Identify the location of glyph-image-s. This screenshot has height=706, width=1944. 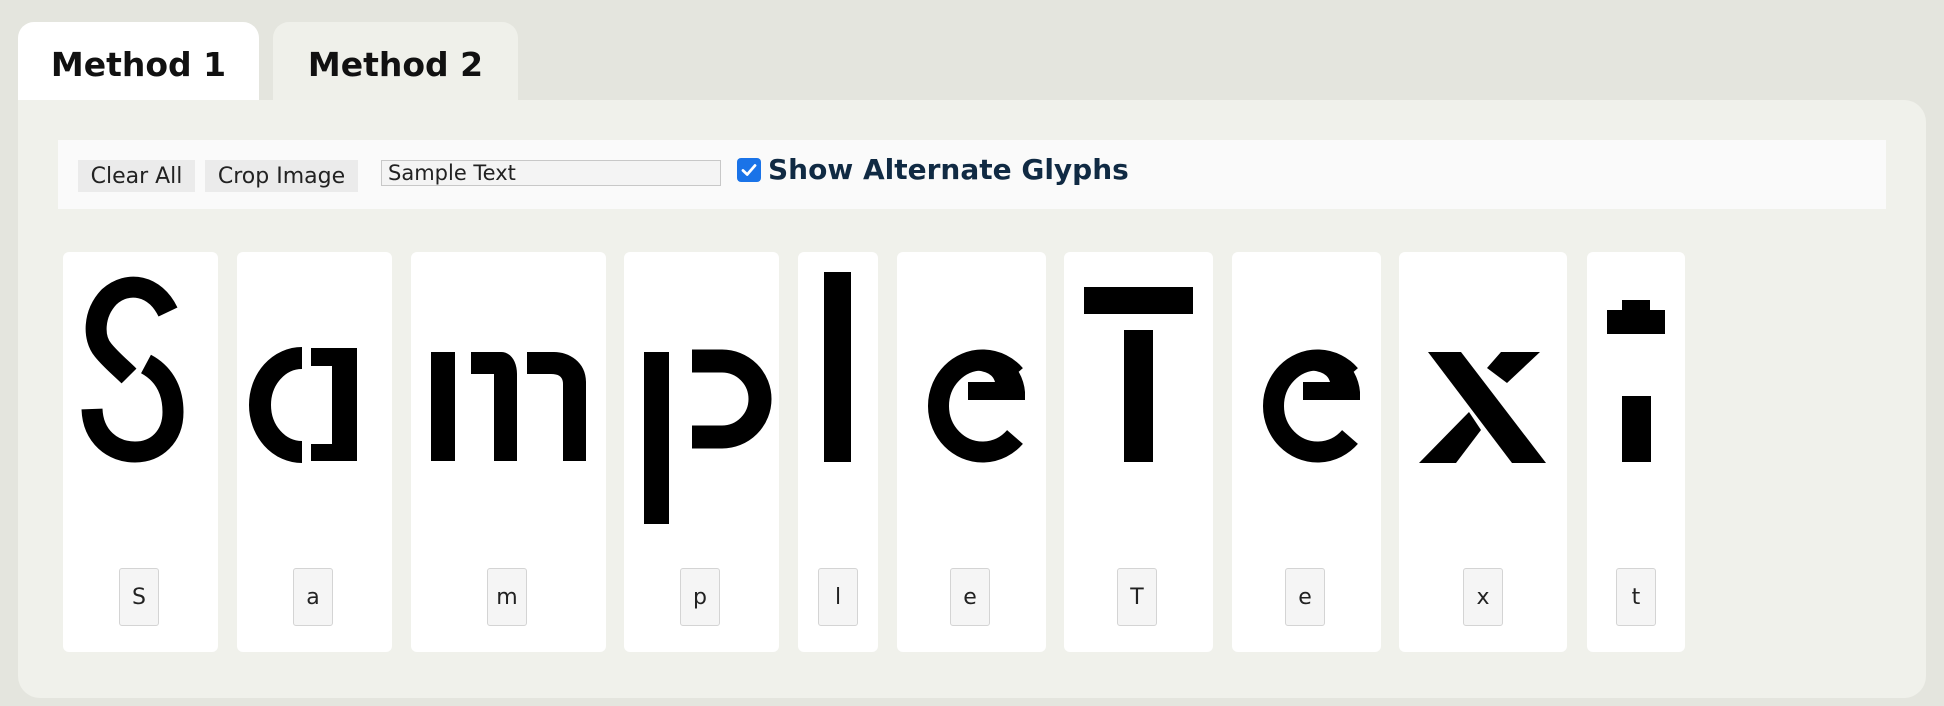
(132, 369).